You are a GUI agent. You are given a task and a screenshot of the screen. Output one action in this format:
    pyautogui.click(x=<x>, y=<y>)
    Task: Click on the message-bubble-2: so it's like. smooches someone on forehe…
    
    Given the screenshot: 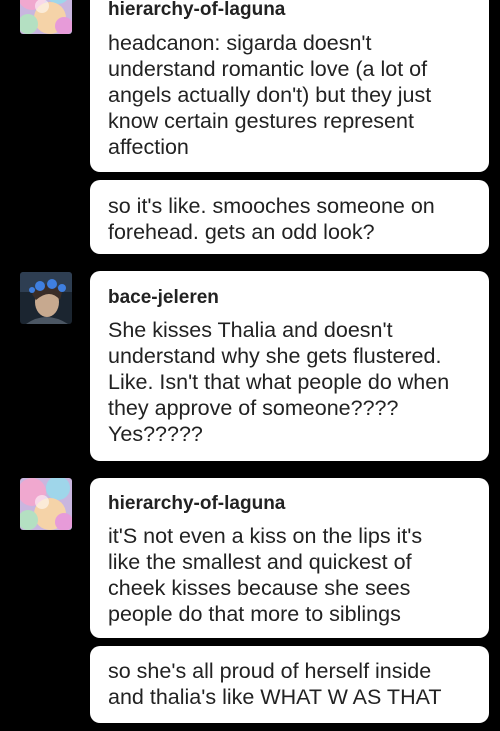 What is the action you would take?
    pyautogui.click(x=289, y=217)
    